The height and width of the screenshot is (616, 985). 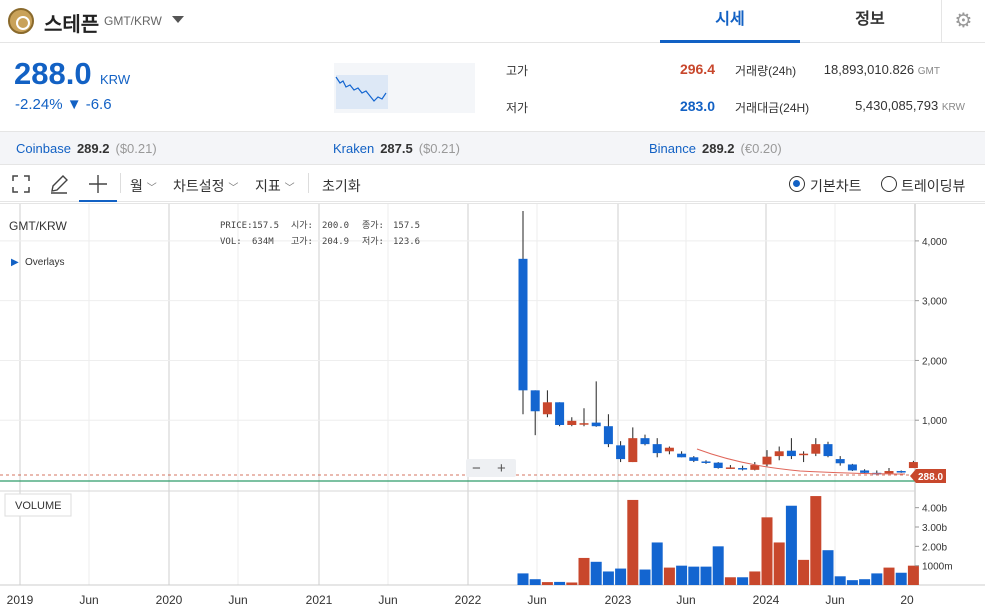 I want to click on volume-value: 18,893,010.826 GMT, so click(x=865, y=69).